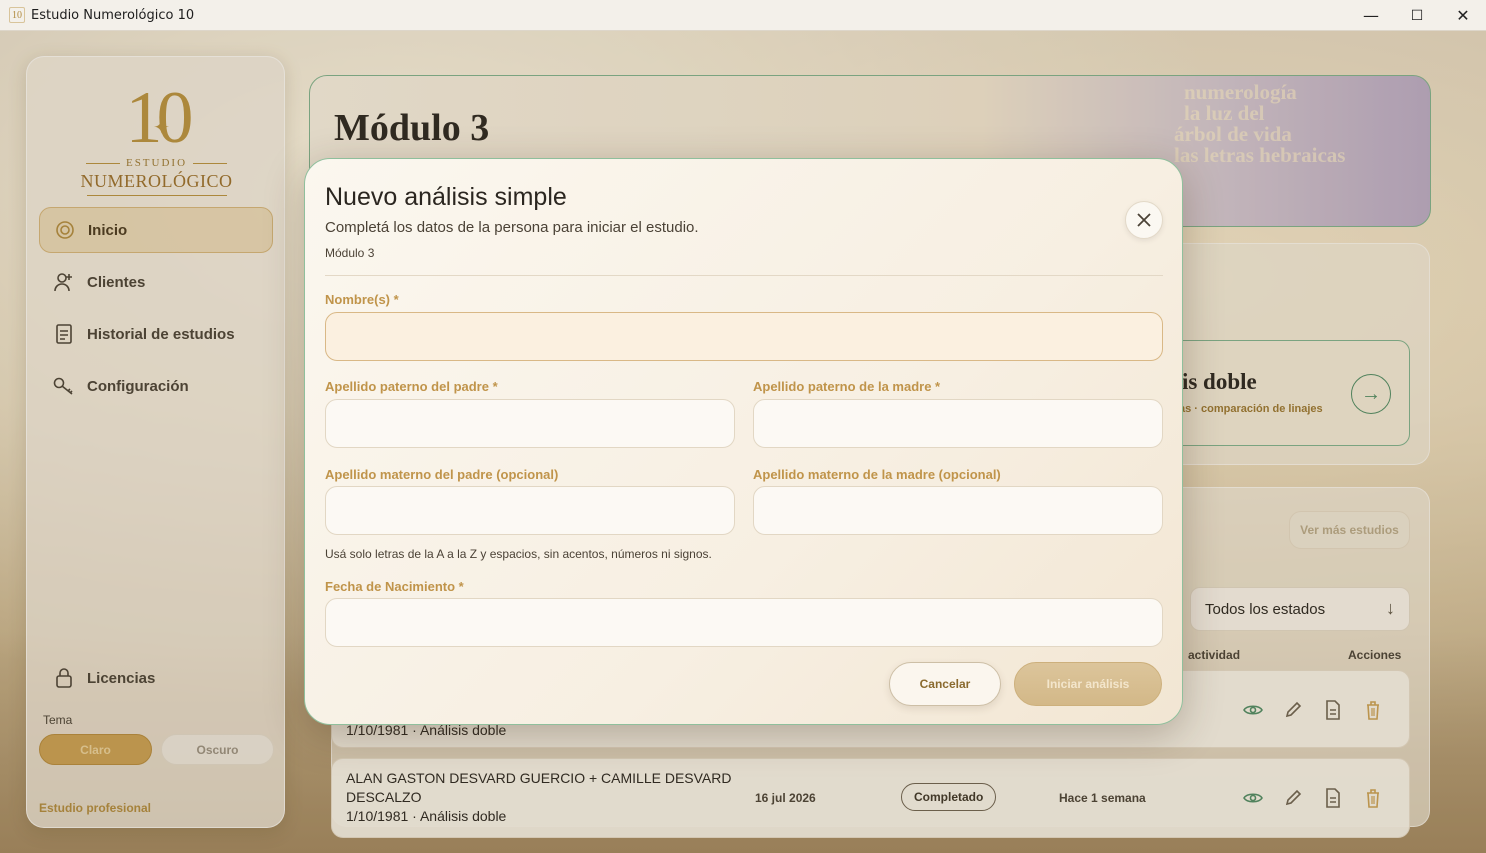  I want to click on title-bar: 10 Estudio Numerológico 10 — ☐ ✕, so click(743, 15).